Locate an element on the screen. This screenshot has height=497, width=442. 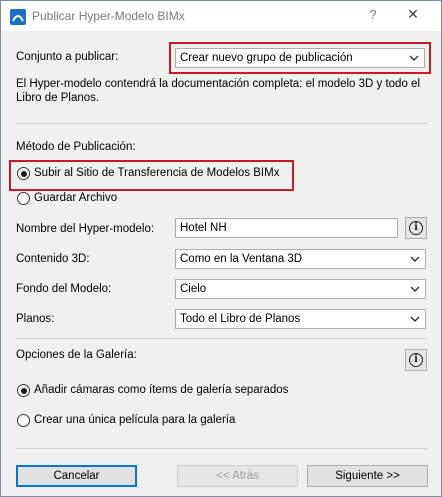
bimx-app-icon is located at coordinates (18, 17).